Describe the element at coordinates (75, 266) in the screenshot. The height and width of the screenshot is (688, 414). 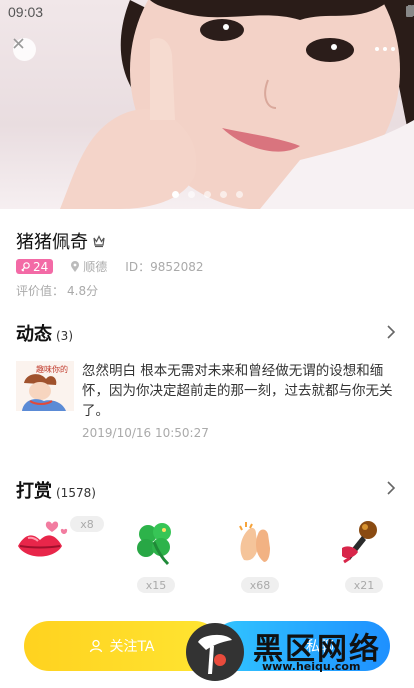
I see `location-pin-icon` at that location.